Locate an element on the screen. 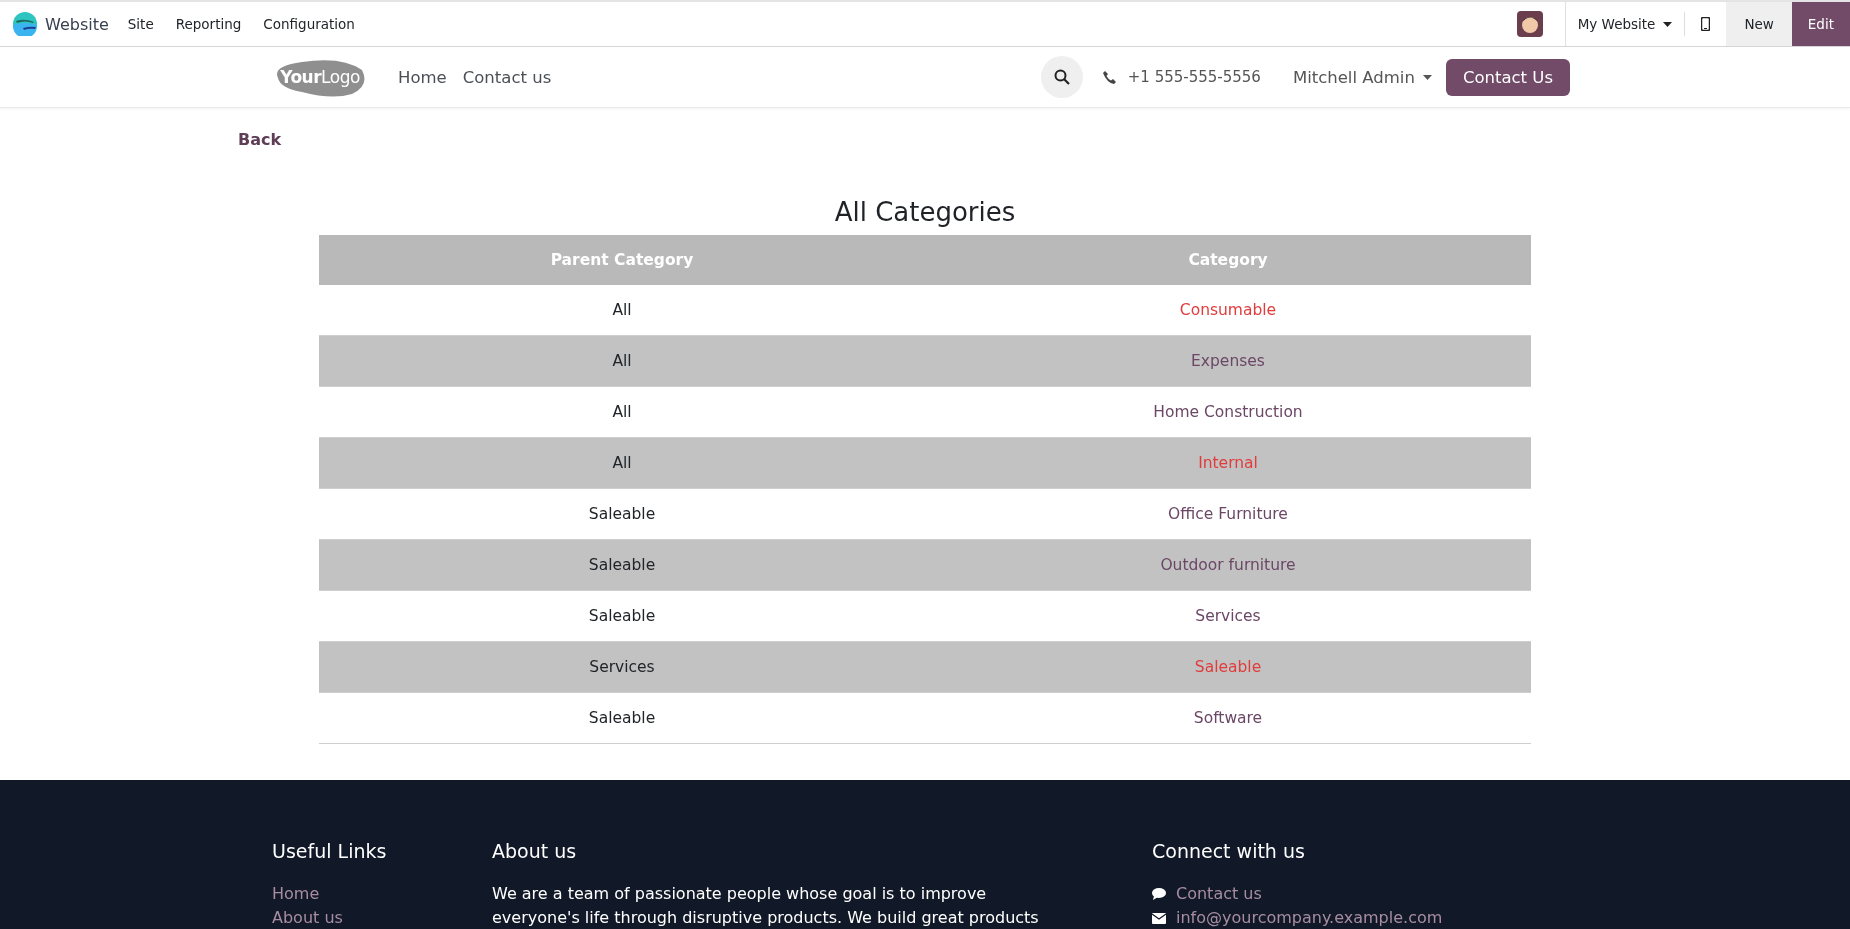 This screenshot has width=1850, height=929. phone-icon is located at coordinates (1109, 77).